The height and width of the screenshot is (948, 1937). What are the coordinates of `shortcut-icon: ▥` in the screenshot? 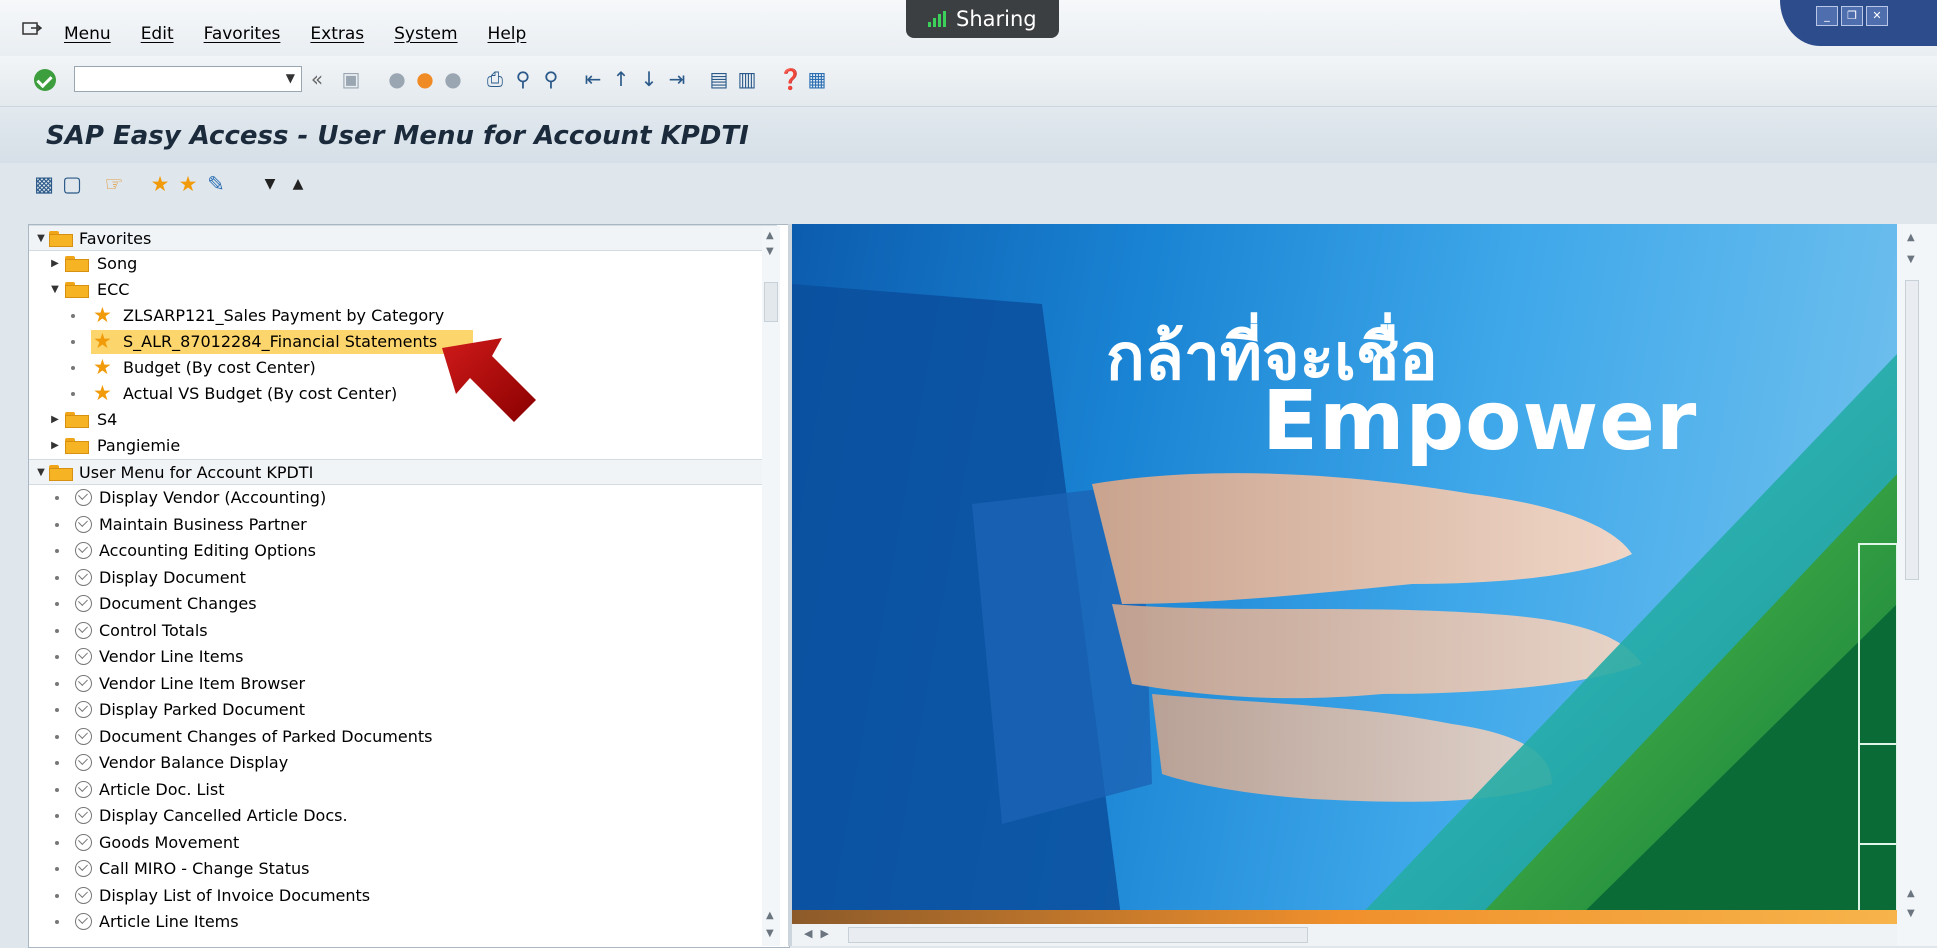 It's located at (747, 79).